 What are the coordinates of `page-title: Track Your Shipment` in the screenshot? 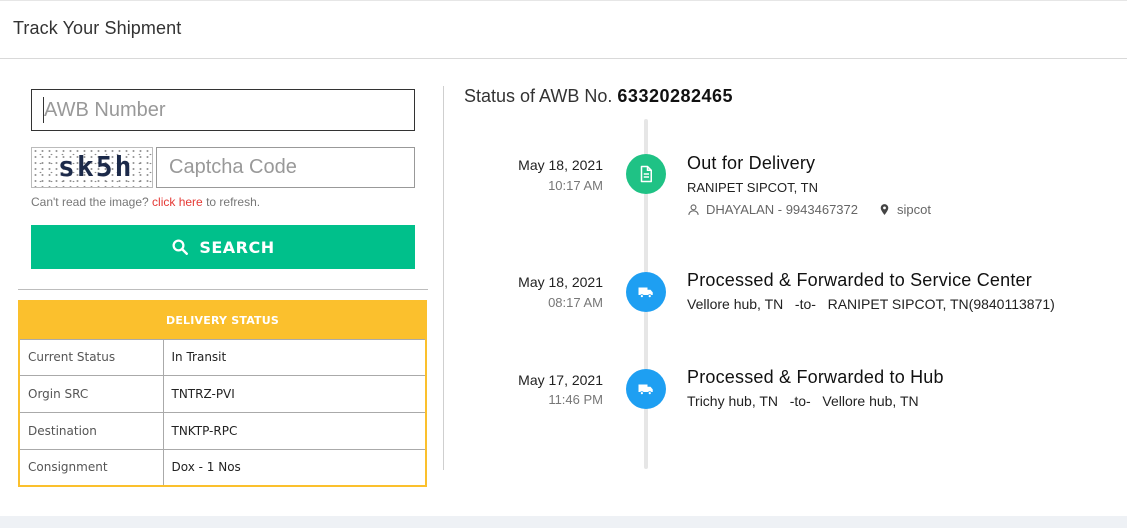 It's located at (97, 28).